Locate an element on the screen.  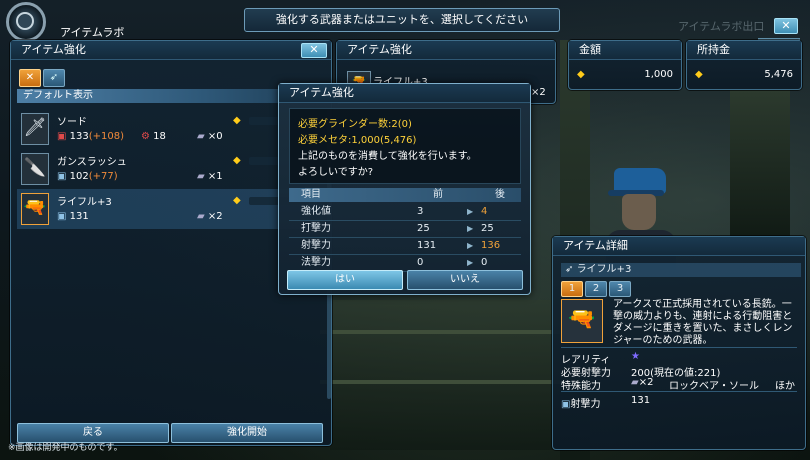
detail-panel-title: アイテム詳細 is located at coordinates (679, 246).